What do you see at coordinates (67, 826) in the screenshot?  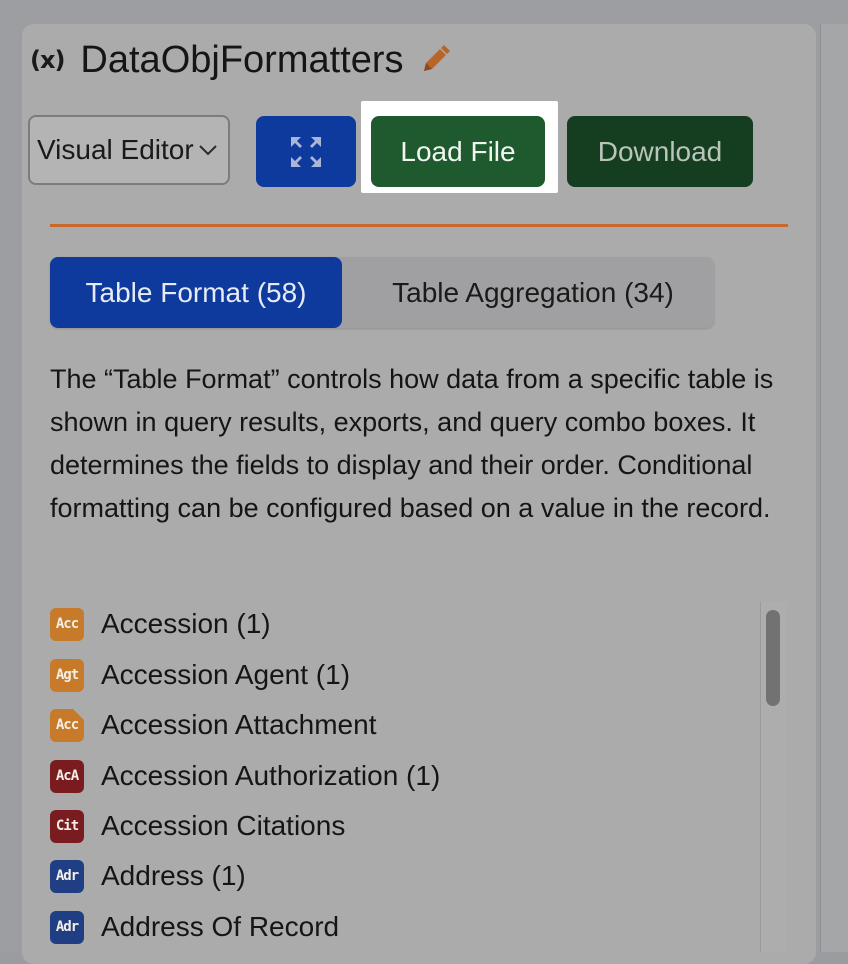 I see `citation-table-icon: Cit` at bounding box center [67, 826].